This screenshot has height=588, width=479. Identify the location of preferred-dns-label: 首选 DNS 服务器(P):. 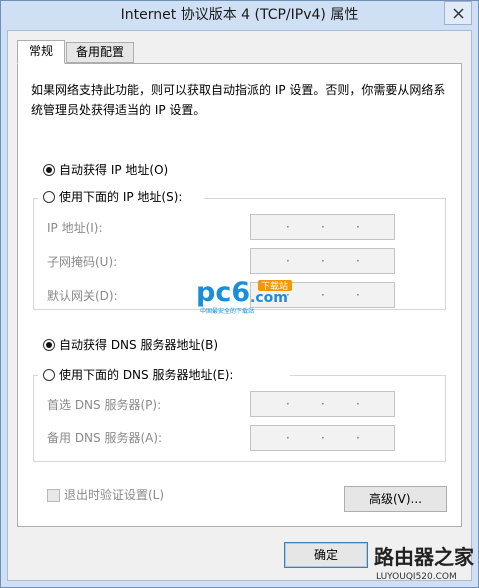
(104, 405).